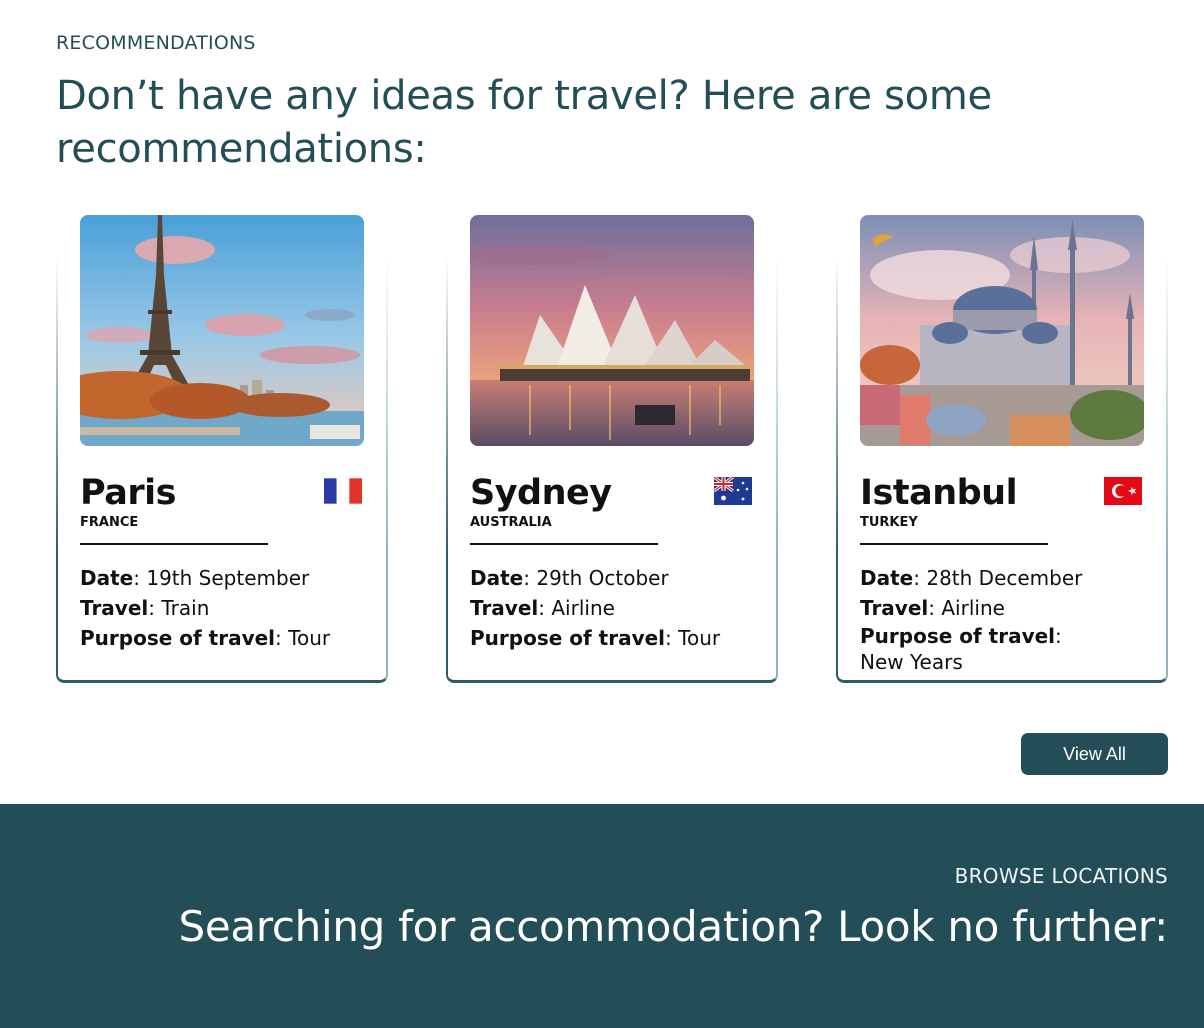 The width and height of the screenshot is (1204, 1028). What do you see at coordinates (732, 490) in the screenshot?
I see `australia-flag-icon` at bounding box center [732, 490].